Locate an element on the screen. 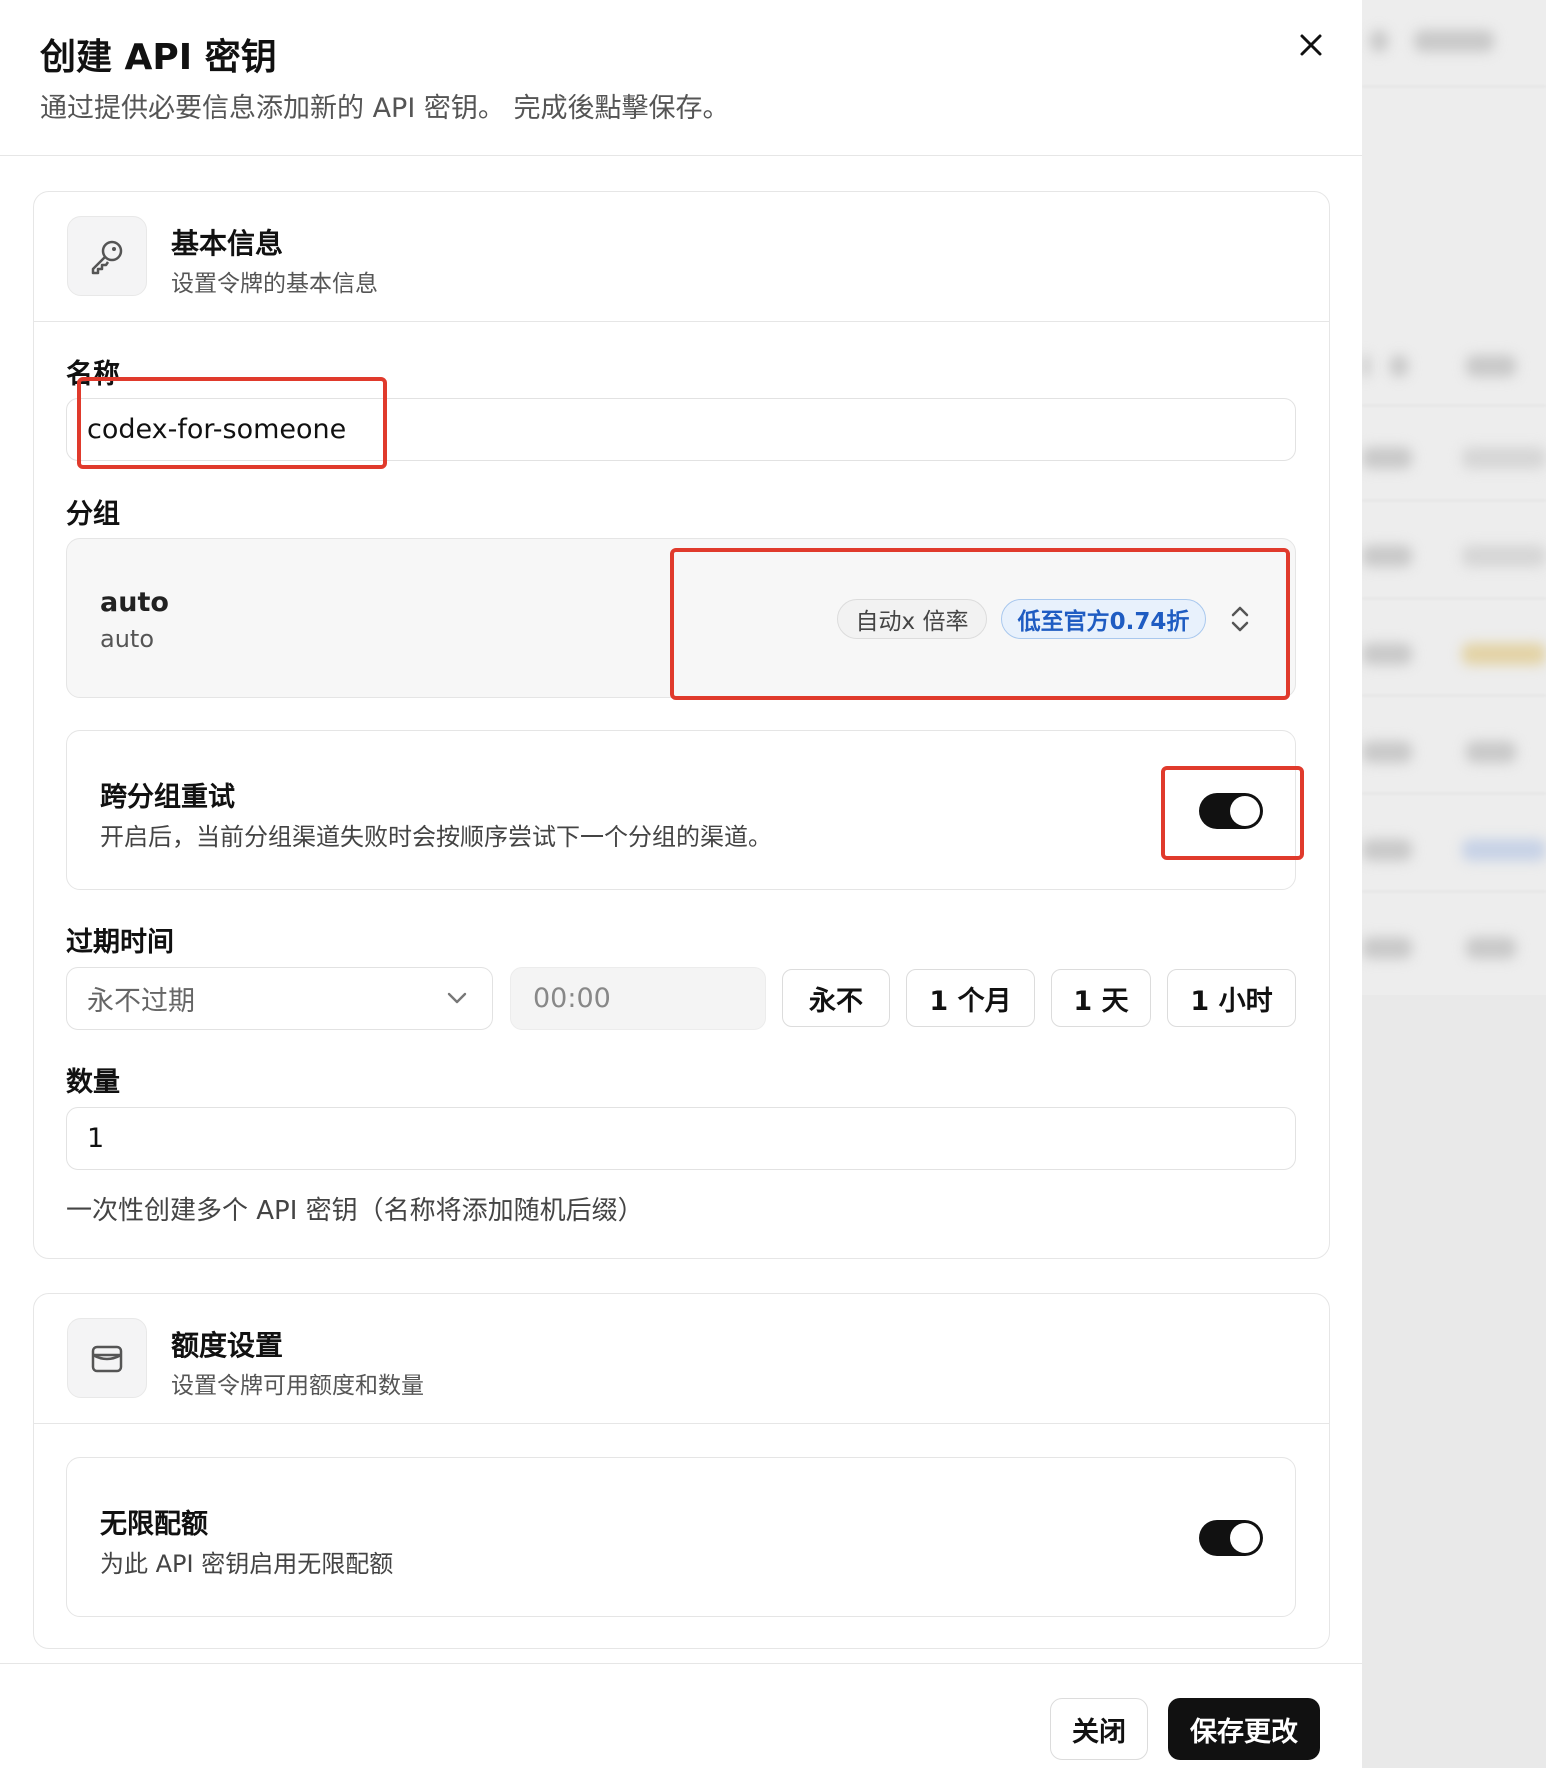 The image size is (1546, 1768). close-icon is located at coordinates (1311, 45).